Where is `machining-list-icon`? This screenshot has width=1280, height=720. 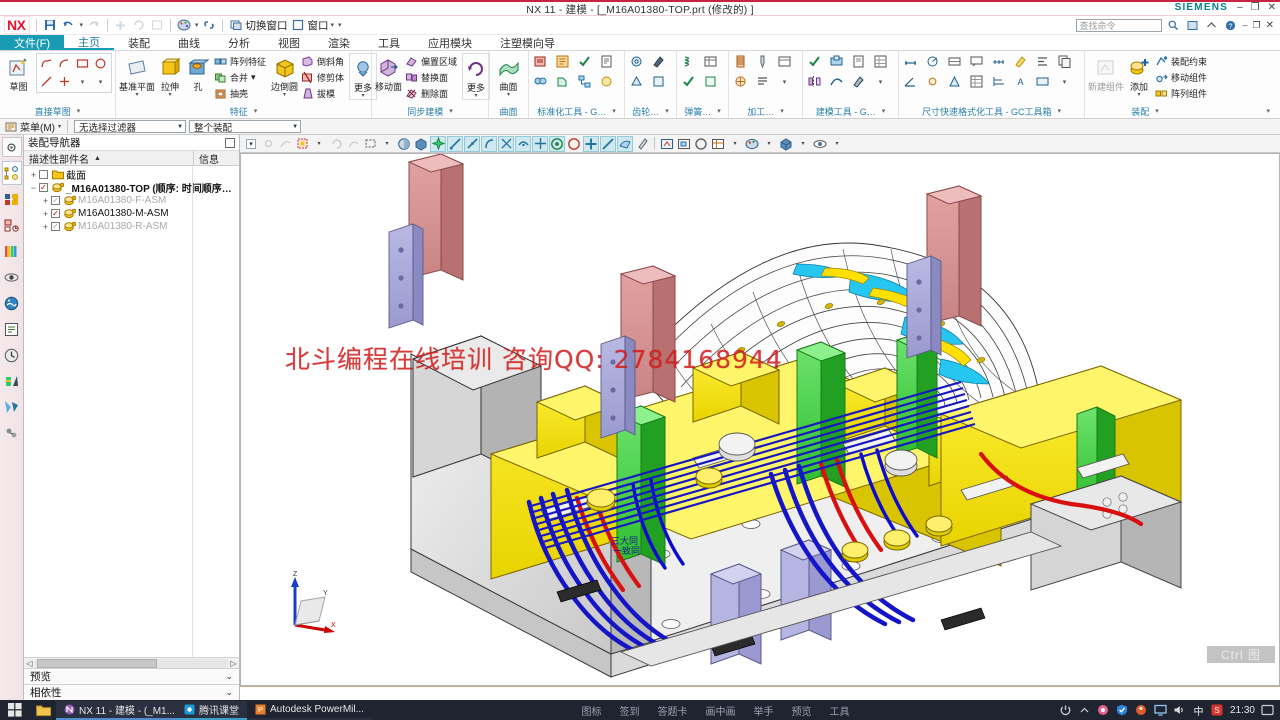 machining-list-icon is located at coordinates (762, 81).